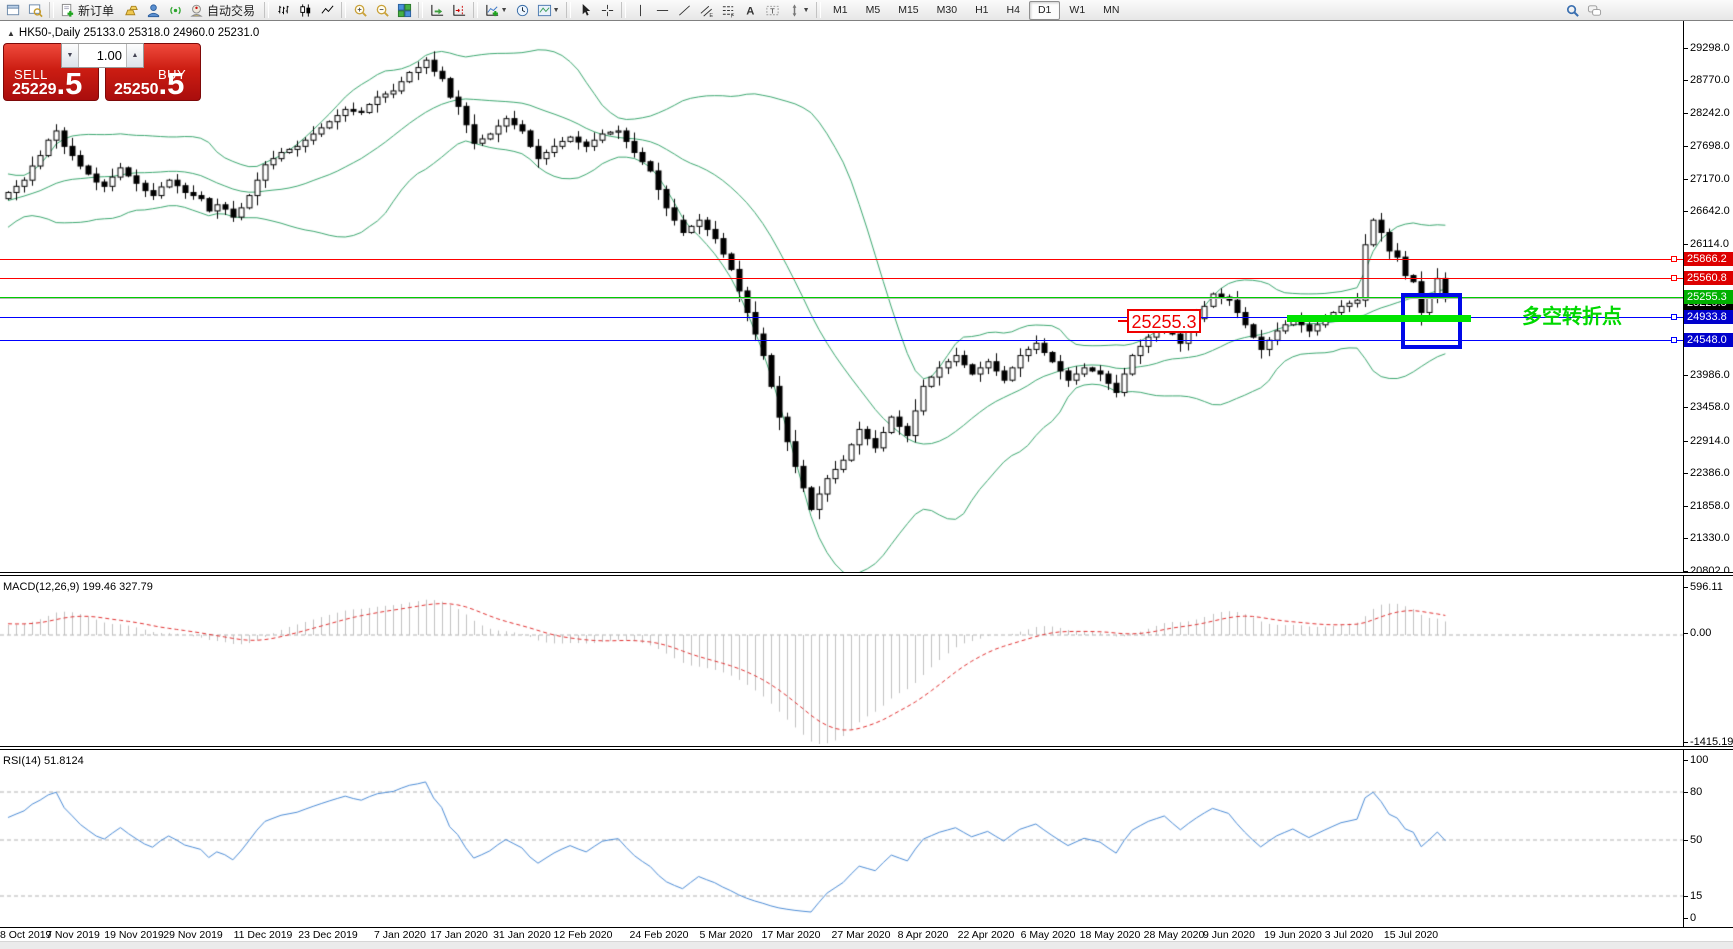 The height and width of the screenshot is (949, 1733). I want to click on search-icon, so click(1572, 10).